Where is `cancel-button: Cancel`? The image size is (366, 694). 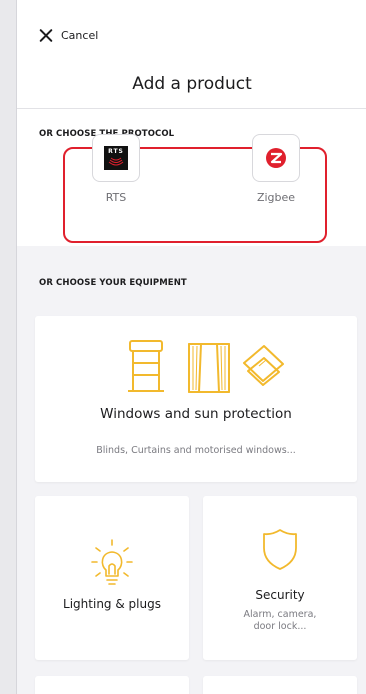
cancel-button: Cancel is located at coordinates (68, 35).